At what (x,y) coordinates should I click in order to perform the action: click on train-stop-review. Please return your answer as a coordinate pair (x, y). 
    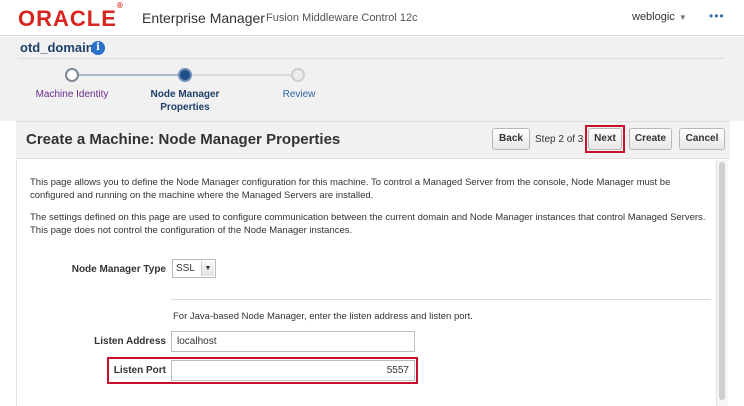
    Looking at the image, I should click on (298, 75).